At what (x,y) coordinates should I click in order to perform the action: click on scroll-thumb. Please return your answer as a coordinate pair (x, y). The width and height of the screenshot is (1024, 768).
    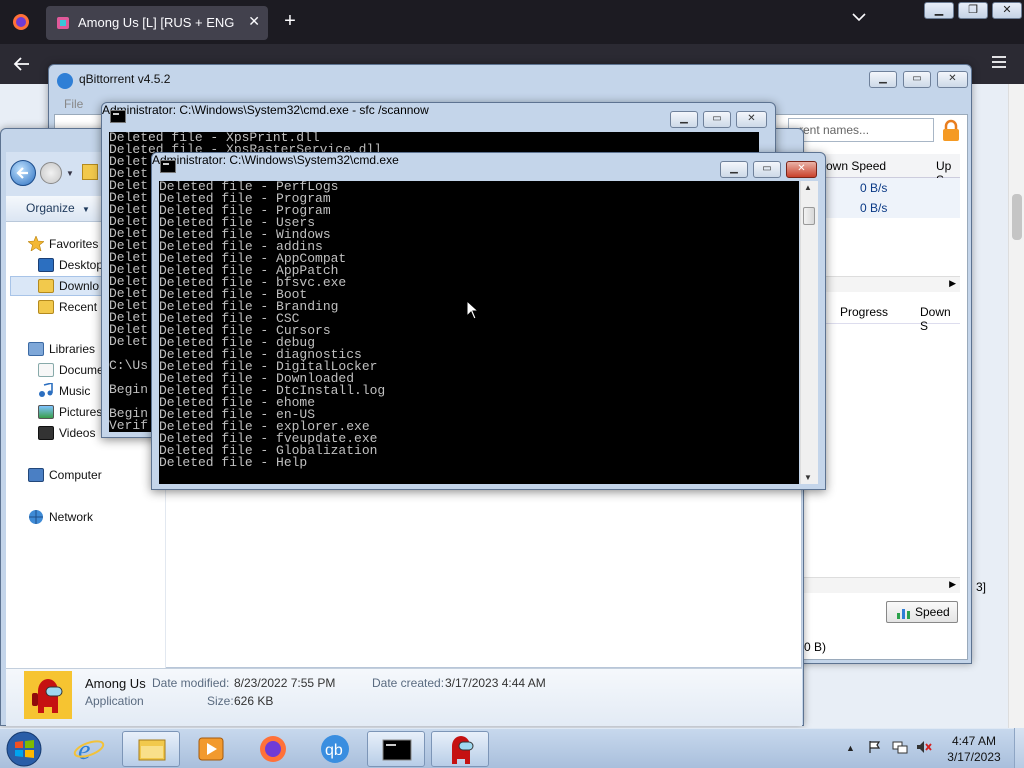
    Looking at the image, I should click on (809, 216).